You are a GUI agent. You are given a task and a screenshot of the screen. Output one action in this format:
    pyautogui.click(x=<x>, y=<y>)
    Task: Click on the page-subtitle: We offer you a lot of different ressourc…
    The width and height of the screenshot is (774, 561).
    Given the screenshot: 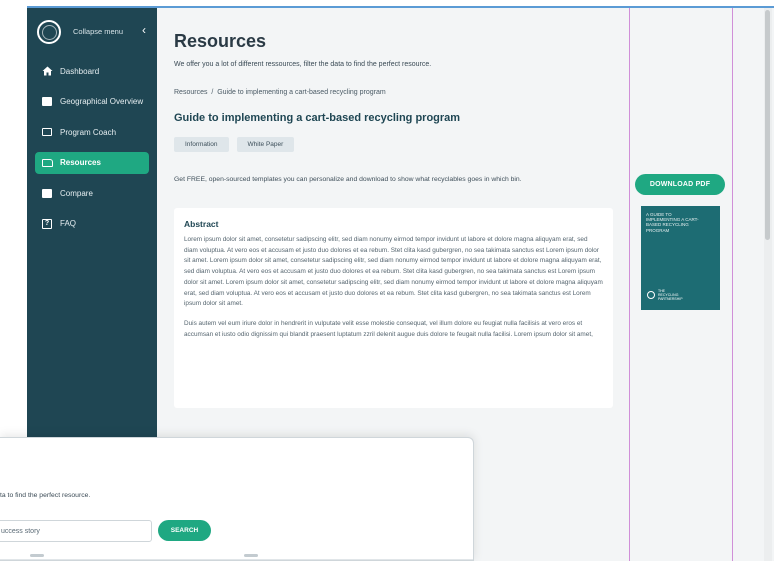 What is the action you would take?
    pyautogui.click(x=303, y=64)
    